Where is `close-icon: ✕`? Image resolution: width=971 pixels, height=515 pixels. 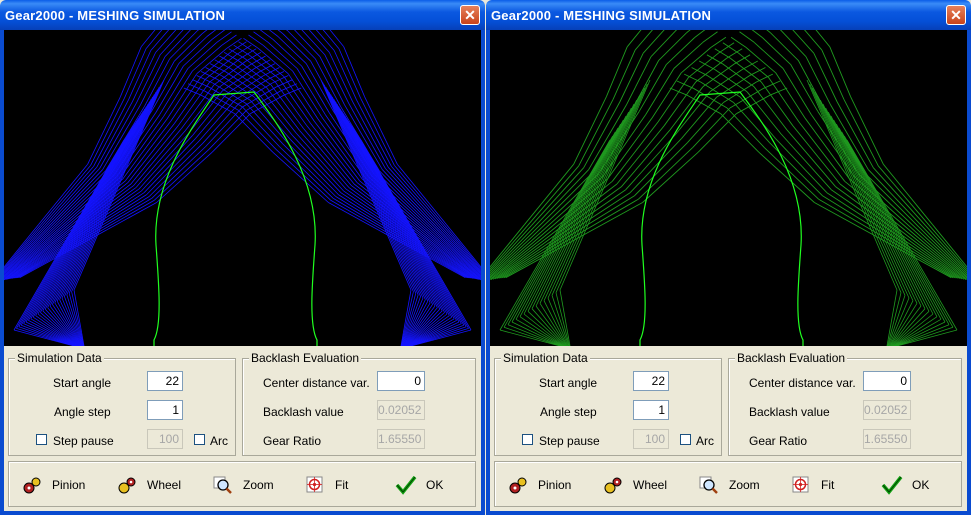 close-icon: ✕ is located at coordinates (956, 15).